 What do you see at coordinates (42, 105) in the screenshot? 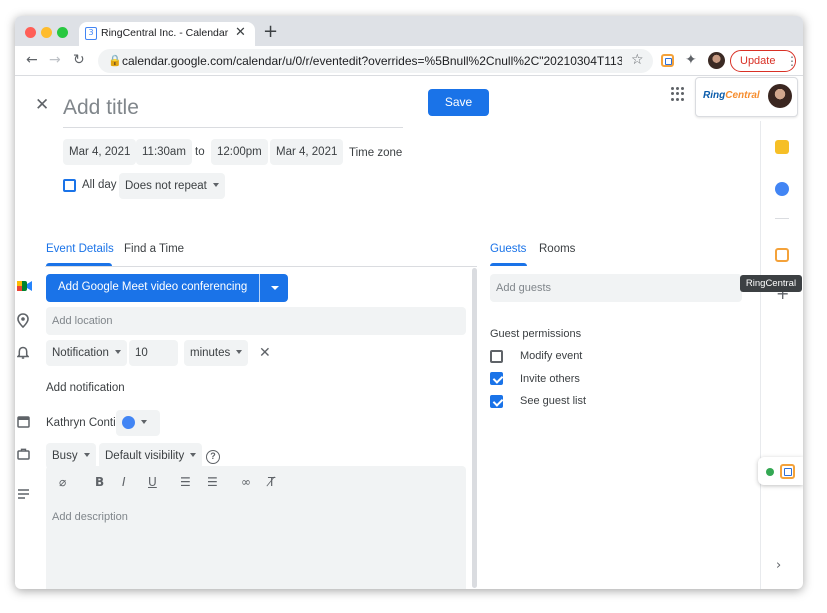
I see `close-icon: ✕` at bounding box center [42, 105].